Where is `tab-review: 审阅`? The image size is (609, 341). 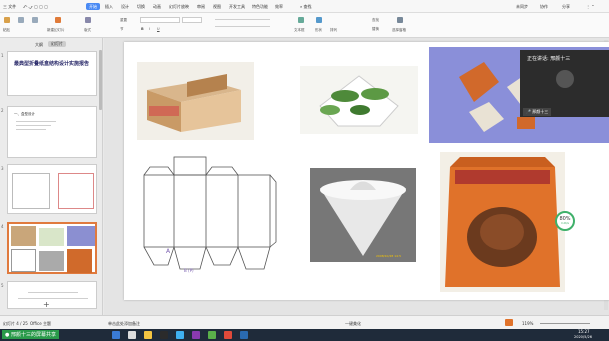 tab-review: 审阅 is located at coordinates (201, 7).